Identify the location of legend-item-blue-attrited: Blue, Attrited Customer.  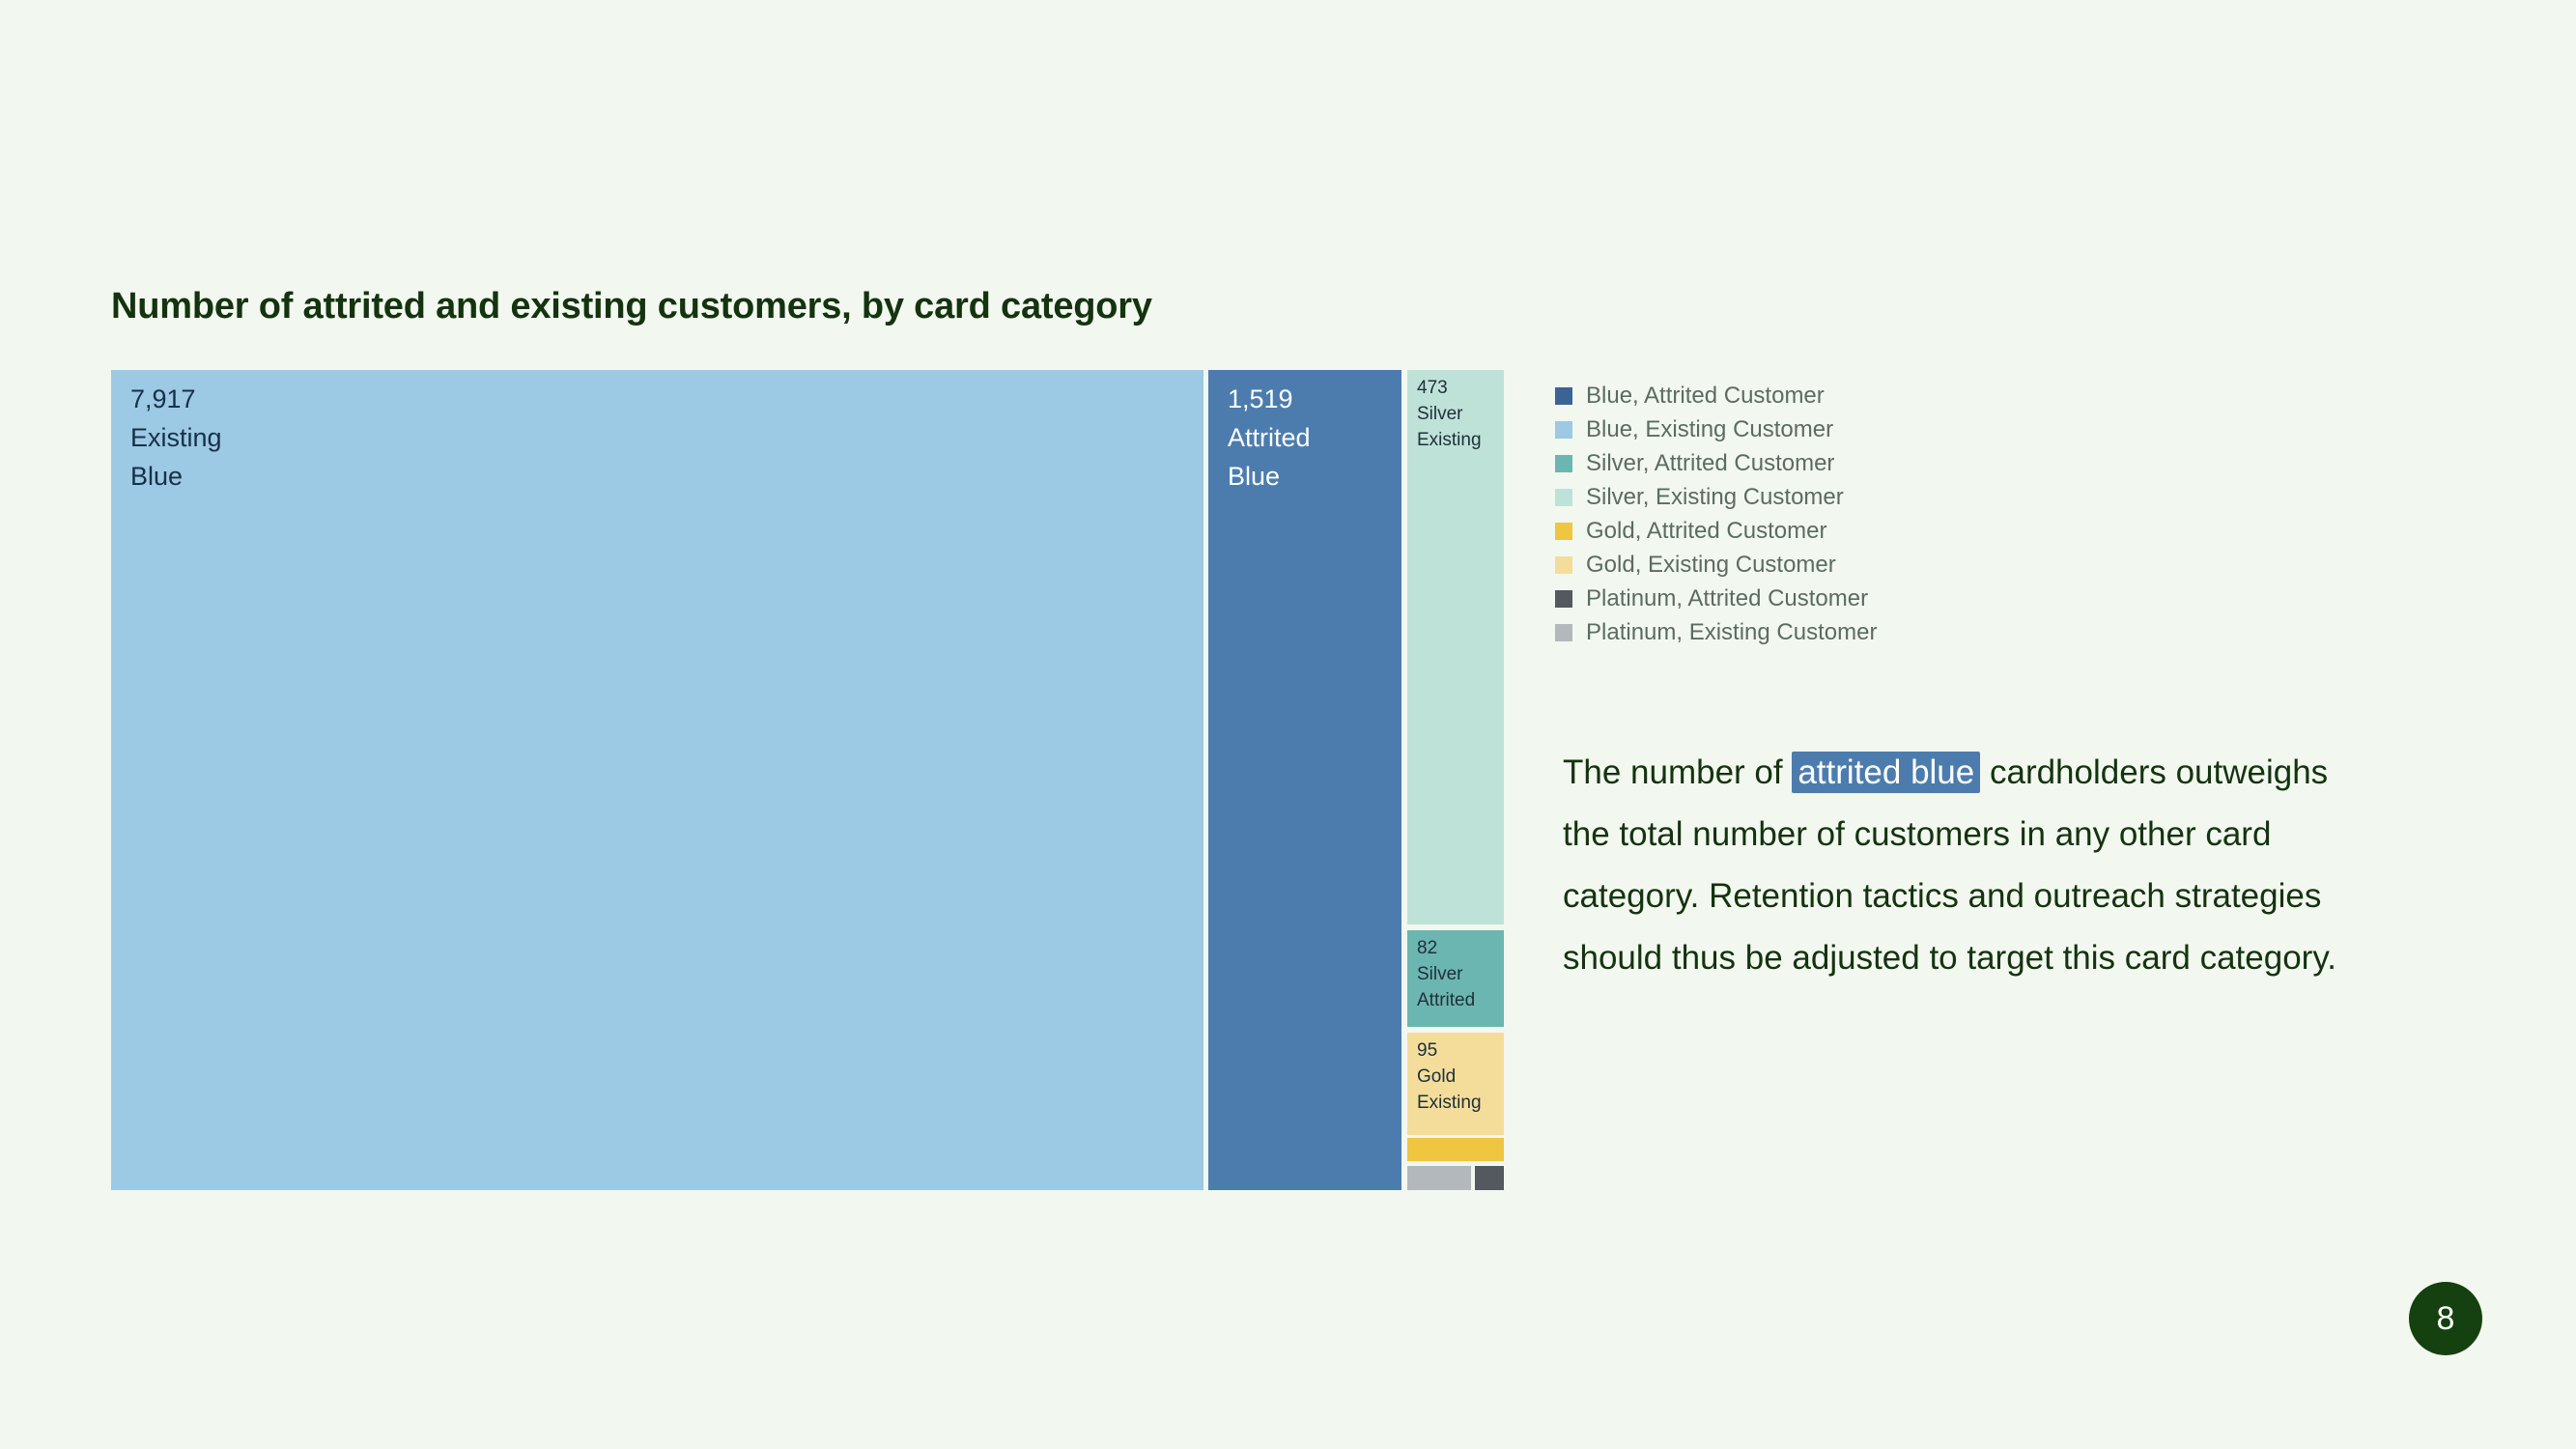
(1758, 395).